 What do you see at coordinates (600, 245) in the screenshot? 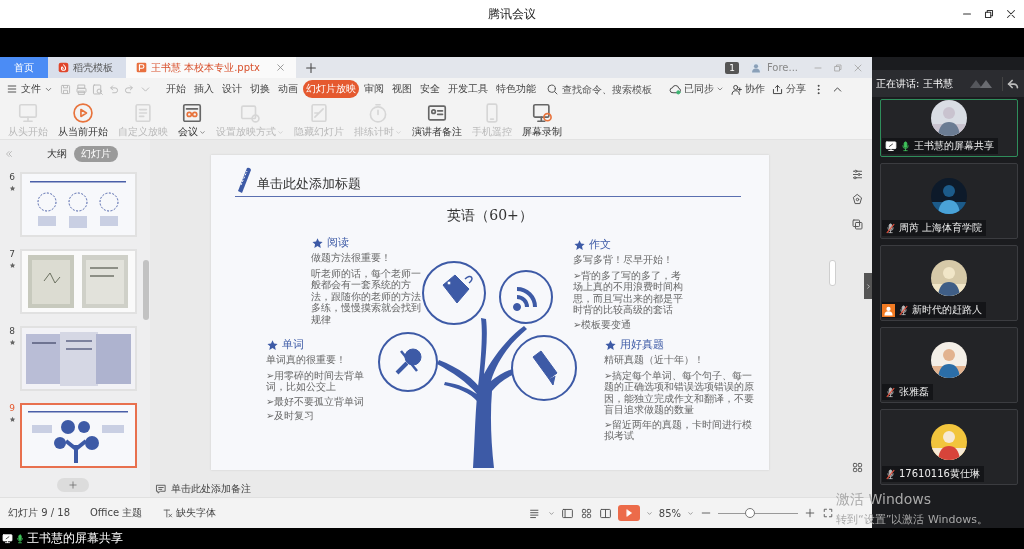
I see `section-title: 作文` at bounding box center [600, 245].